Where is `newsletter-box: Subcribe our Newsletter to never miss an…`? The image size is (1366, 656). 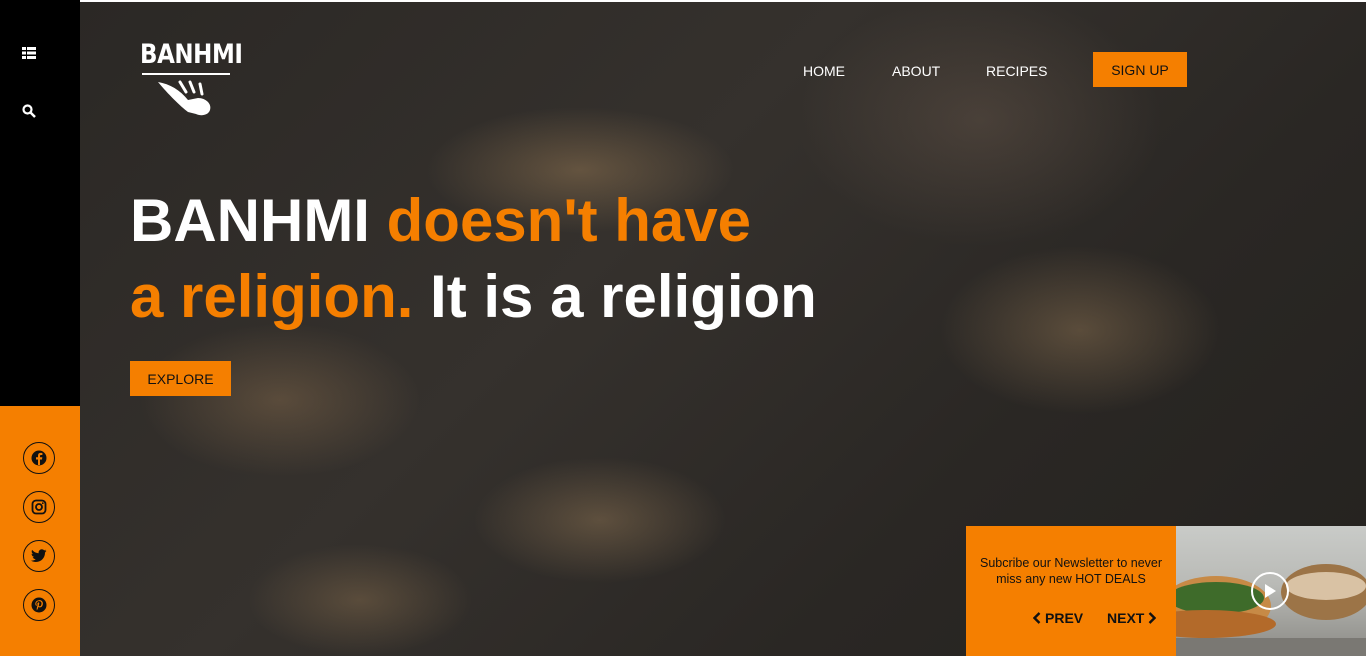
newsletter-box: Subcribe our Newsletter to never miss an… is located at coordinates (1071, 591).